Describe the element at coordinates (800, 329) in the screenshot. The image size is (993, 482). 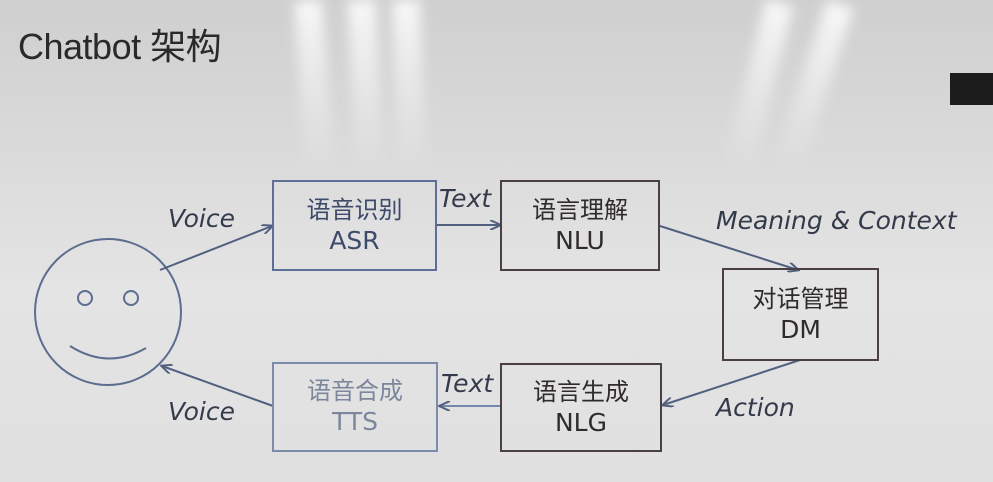
I see `dm-box-abbr: DM` at that location.